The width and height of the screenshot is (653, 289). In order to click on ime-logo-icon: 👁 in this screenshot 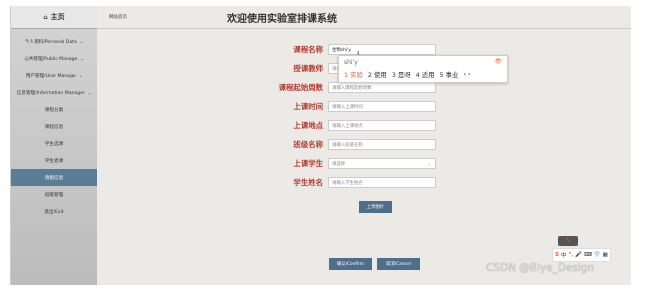, I will do `click(498, 61)`.